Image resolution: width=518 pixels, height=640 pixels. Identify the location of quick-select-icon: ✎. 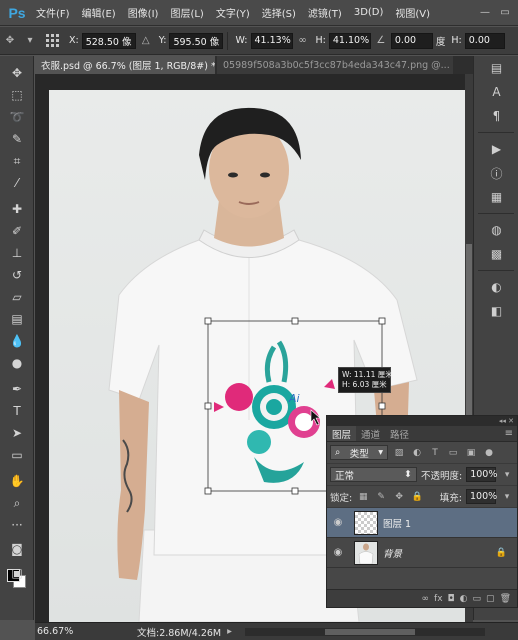
(17, 139).